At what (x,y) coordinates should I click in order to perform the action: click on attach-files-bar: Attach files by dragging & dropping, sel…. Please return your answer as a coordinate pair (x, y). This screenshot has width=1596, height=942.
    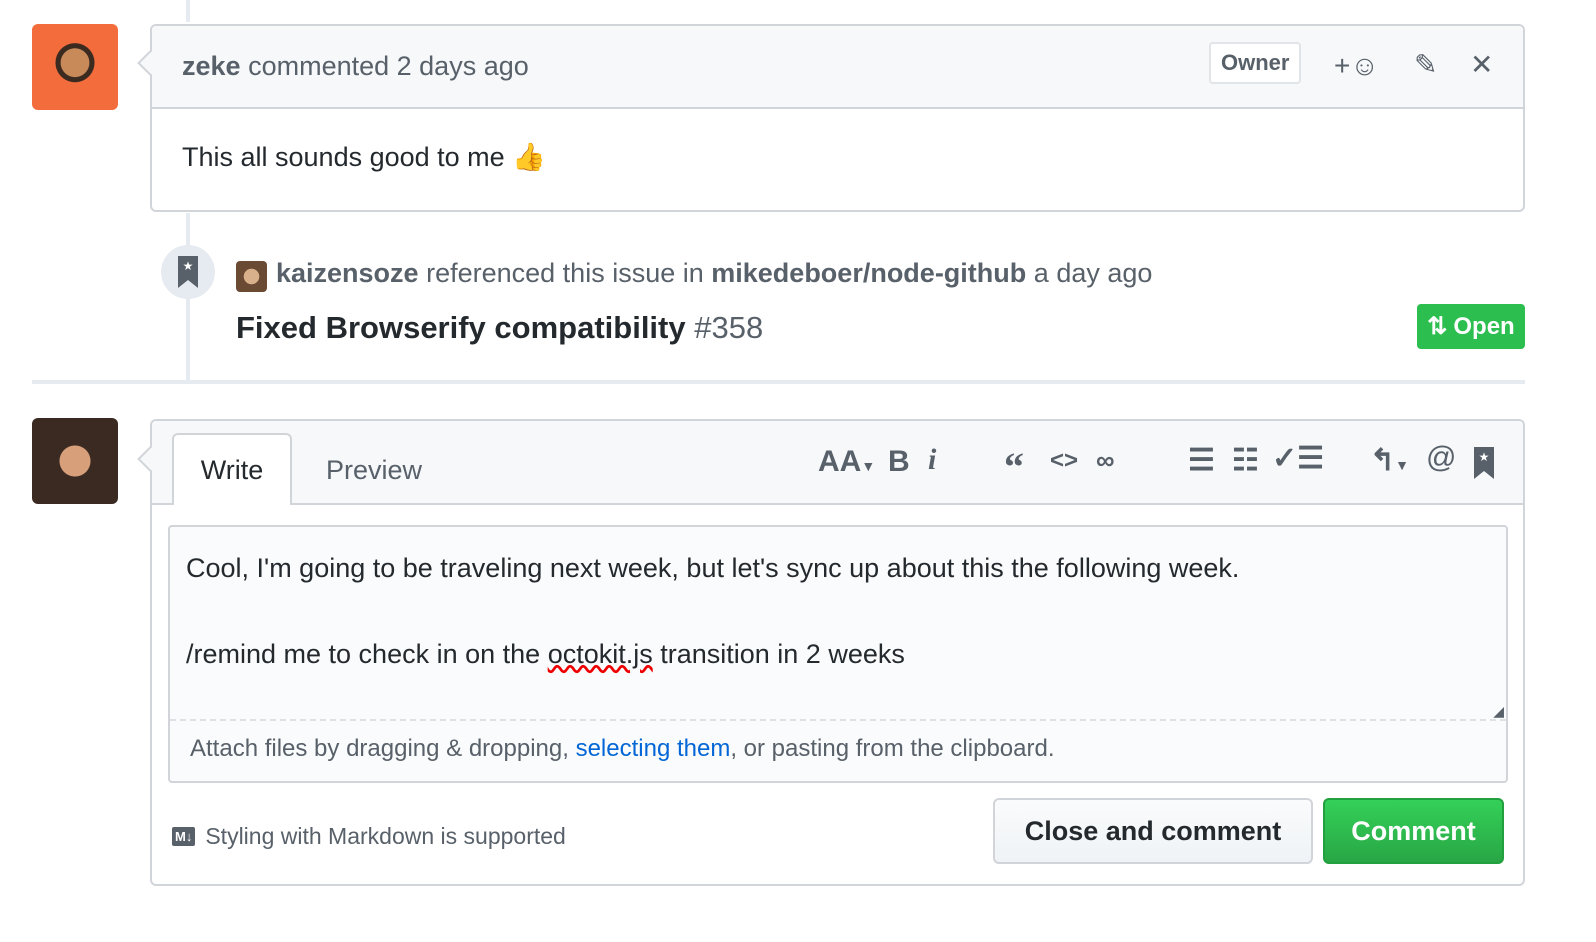
    Looking at the image, I should click on (838, 749).